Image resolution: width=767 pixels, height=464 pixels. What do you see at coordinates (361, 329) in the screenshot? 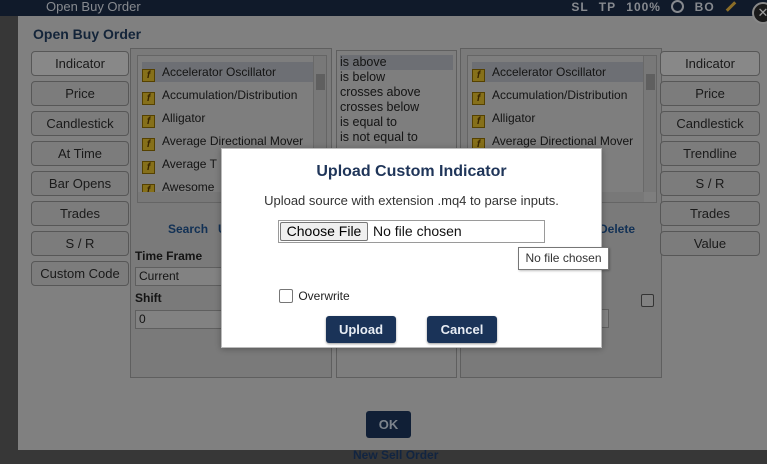
I see `upload-button: Upload` at bounding box center [361, 329].